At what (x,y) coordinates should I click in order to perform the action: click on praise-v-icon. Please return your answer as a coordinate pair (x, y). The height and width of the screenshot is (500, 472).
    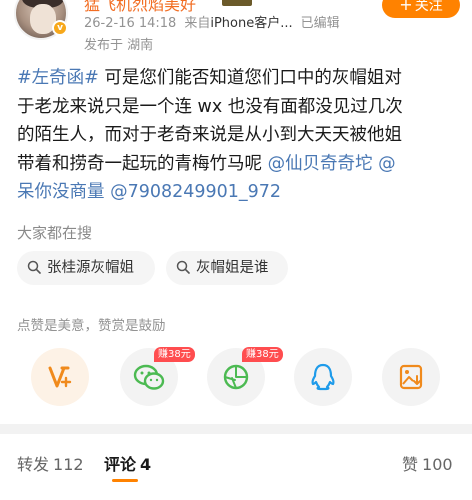
    Looking at the image, I should click on (60, 377).